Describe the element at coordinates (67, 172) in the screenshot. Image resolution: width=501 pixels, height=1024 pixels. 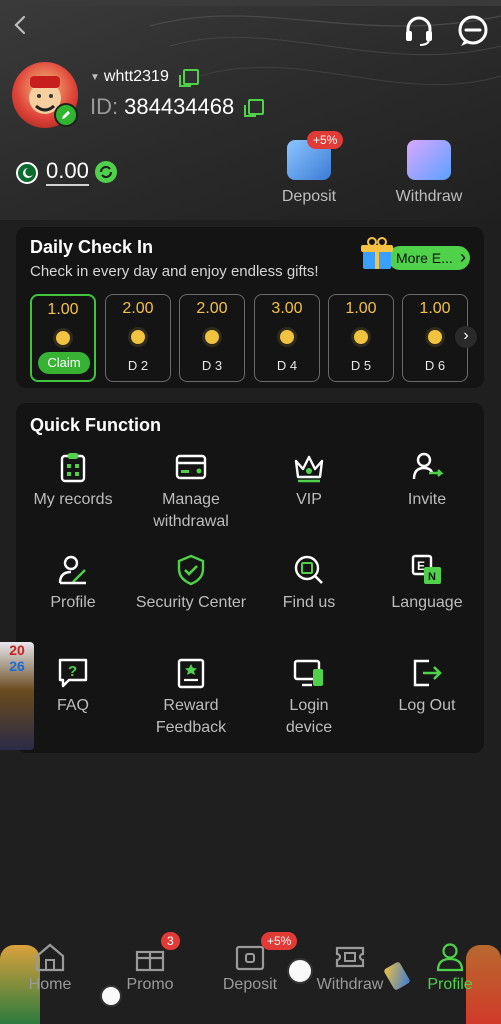
I see `balance: 0.00` at that location.